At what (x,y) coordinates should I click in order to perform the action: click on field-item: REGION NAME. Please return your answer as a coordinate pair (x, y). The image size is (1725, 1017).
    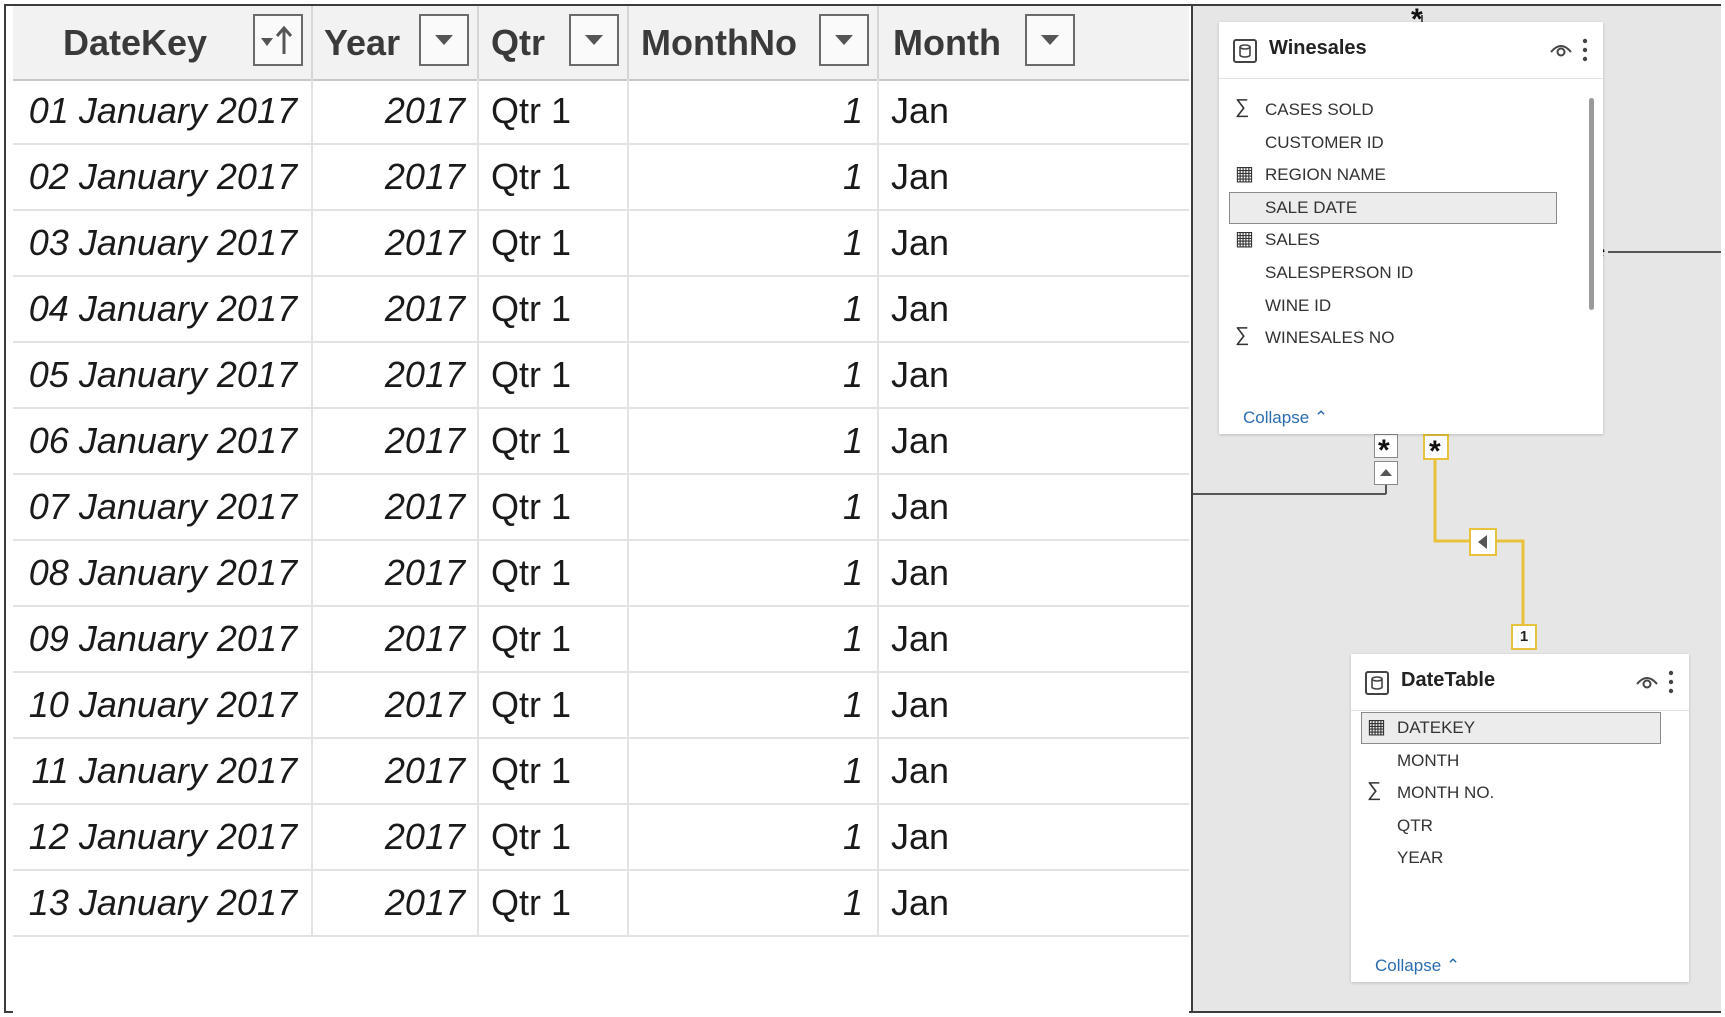
    Looking at the image, I should click on (1325, 175).